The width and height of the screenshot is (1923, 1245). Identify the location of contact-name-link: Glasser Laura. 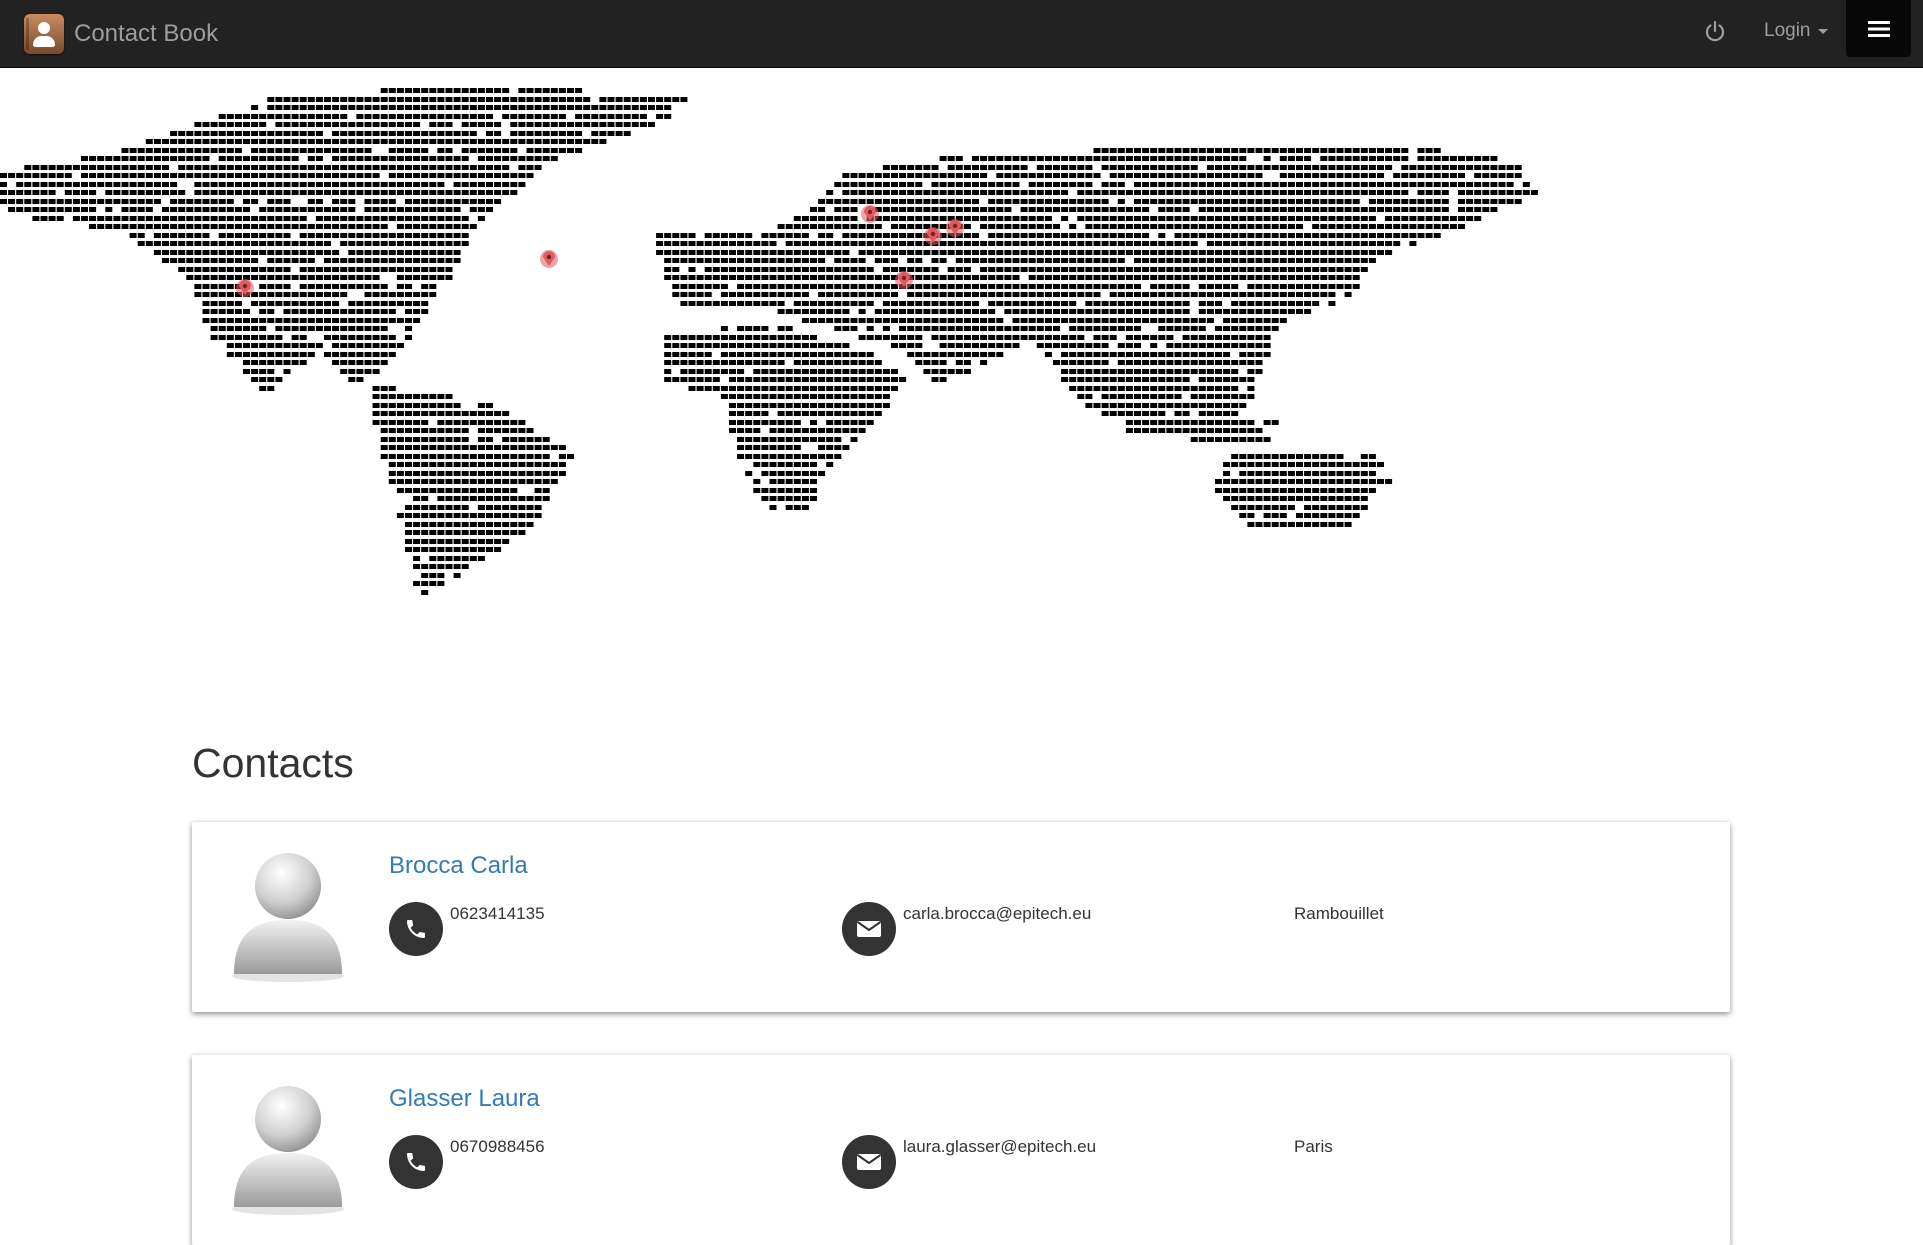
(464, 1099).